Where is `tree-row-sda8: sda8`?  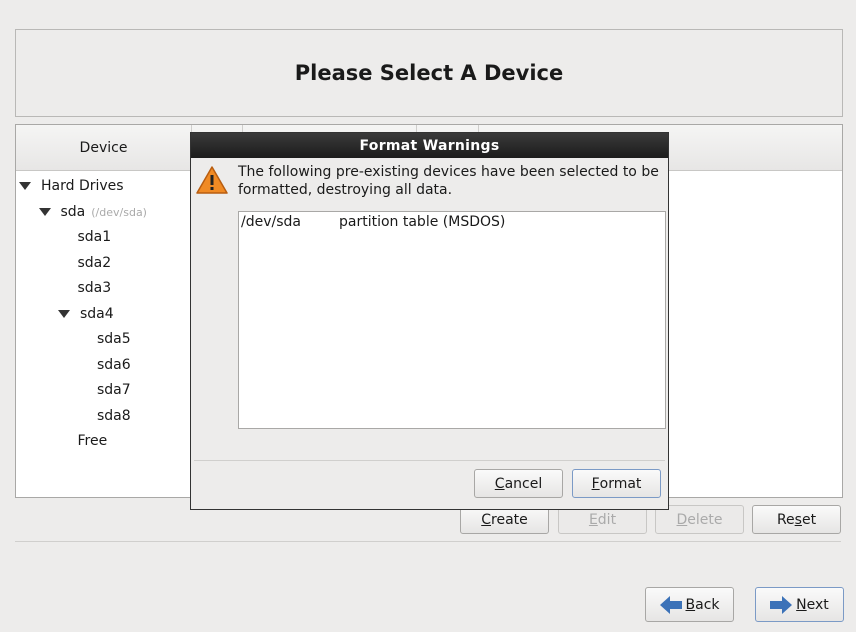 tree-row-sda8: sda8 is located at coordinates (114, 416).